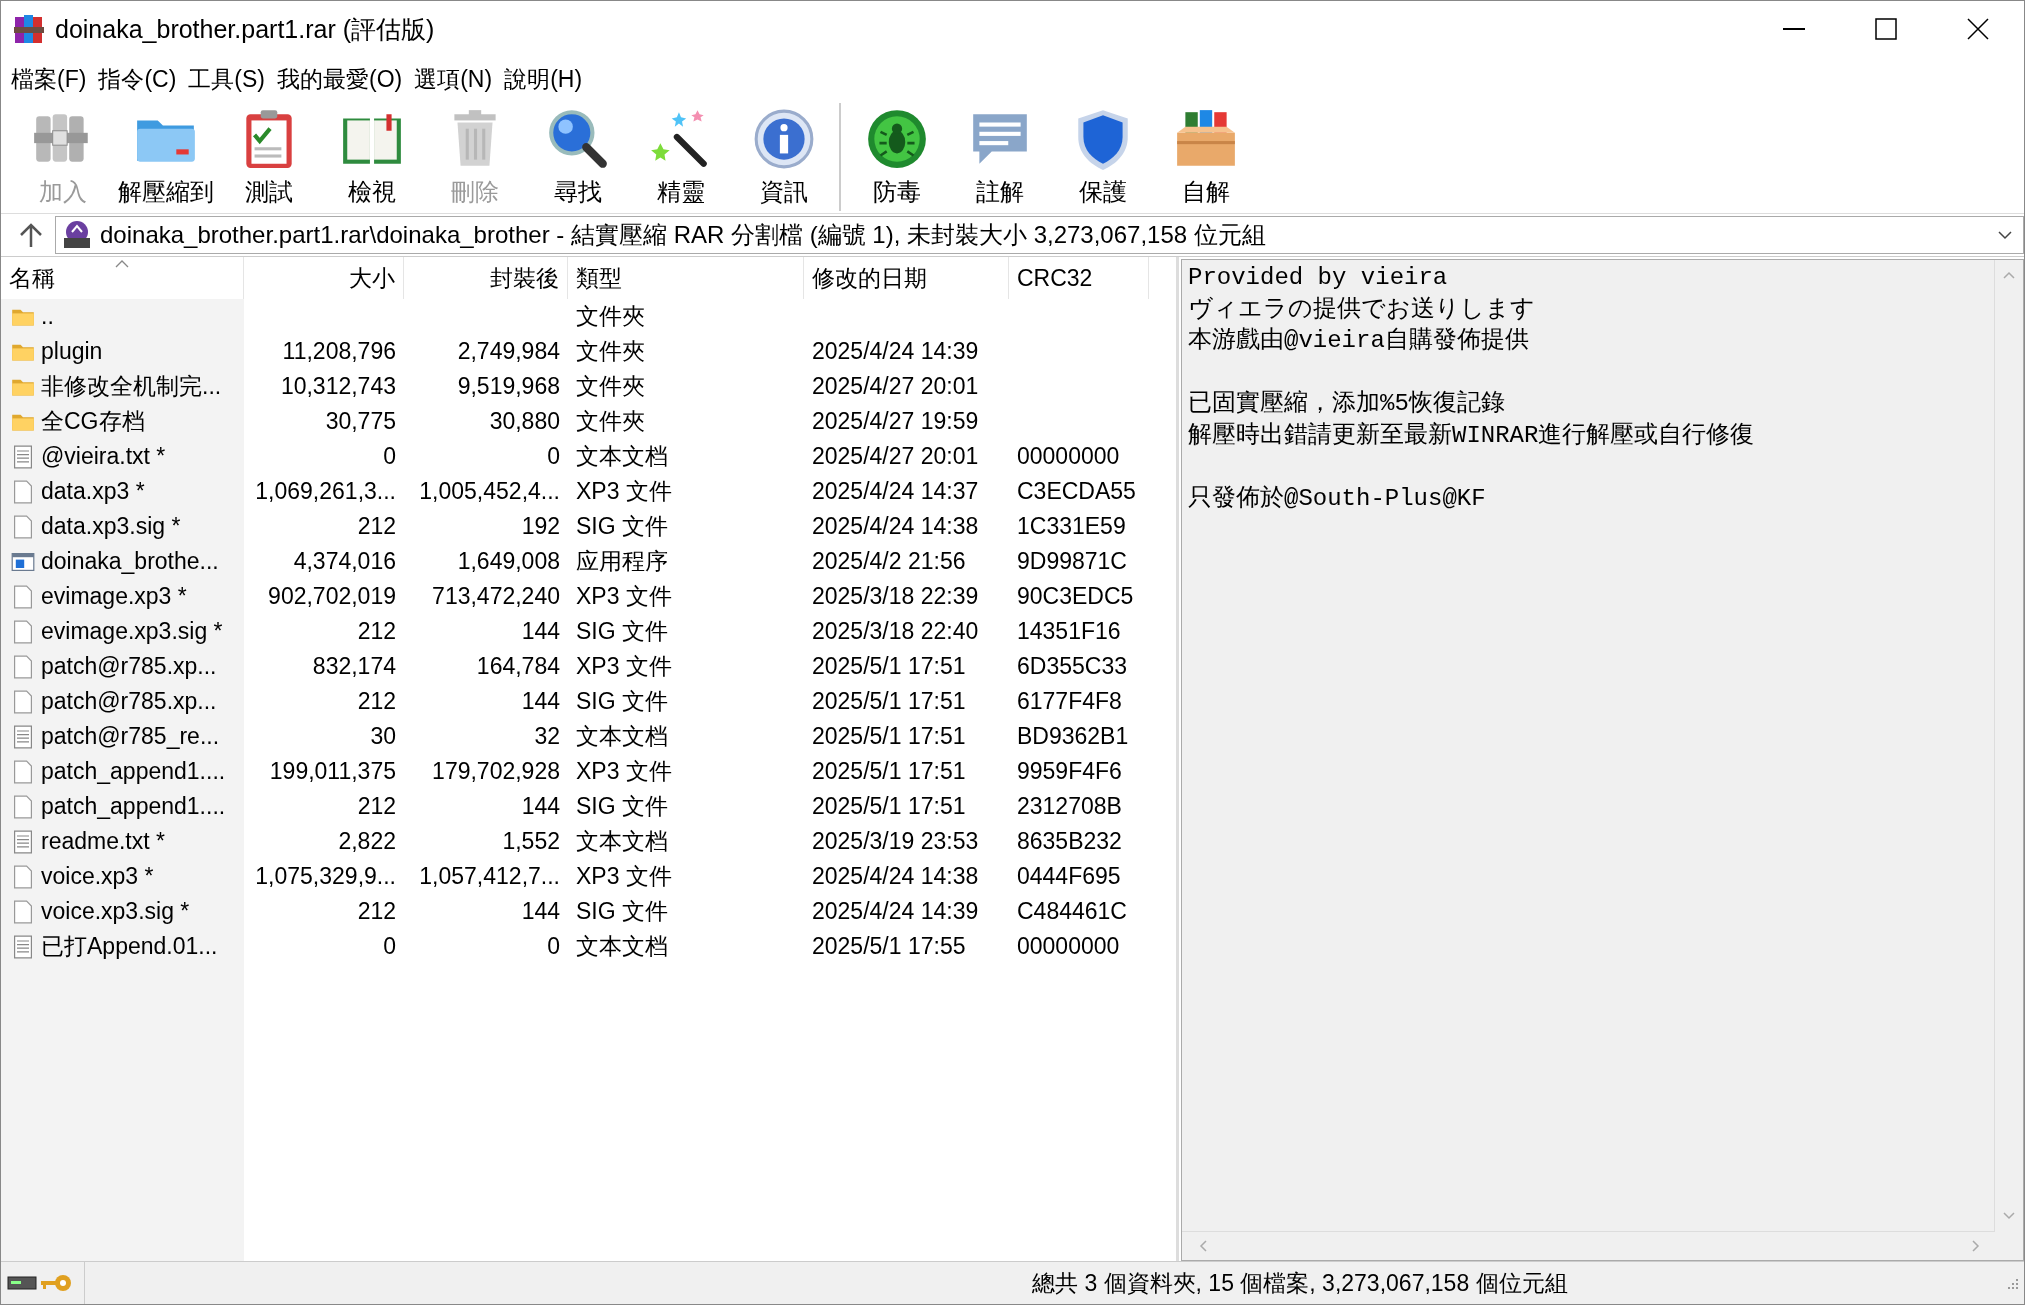 Image resolution: width=2025 pixels, height=1305 pixels. I want to click on books-icon, so click(29, 29).